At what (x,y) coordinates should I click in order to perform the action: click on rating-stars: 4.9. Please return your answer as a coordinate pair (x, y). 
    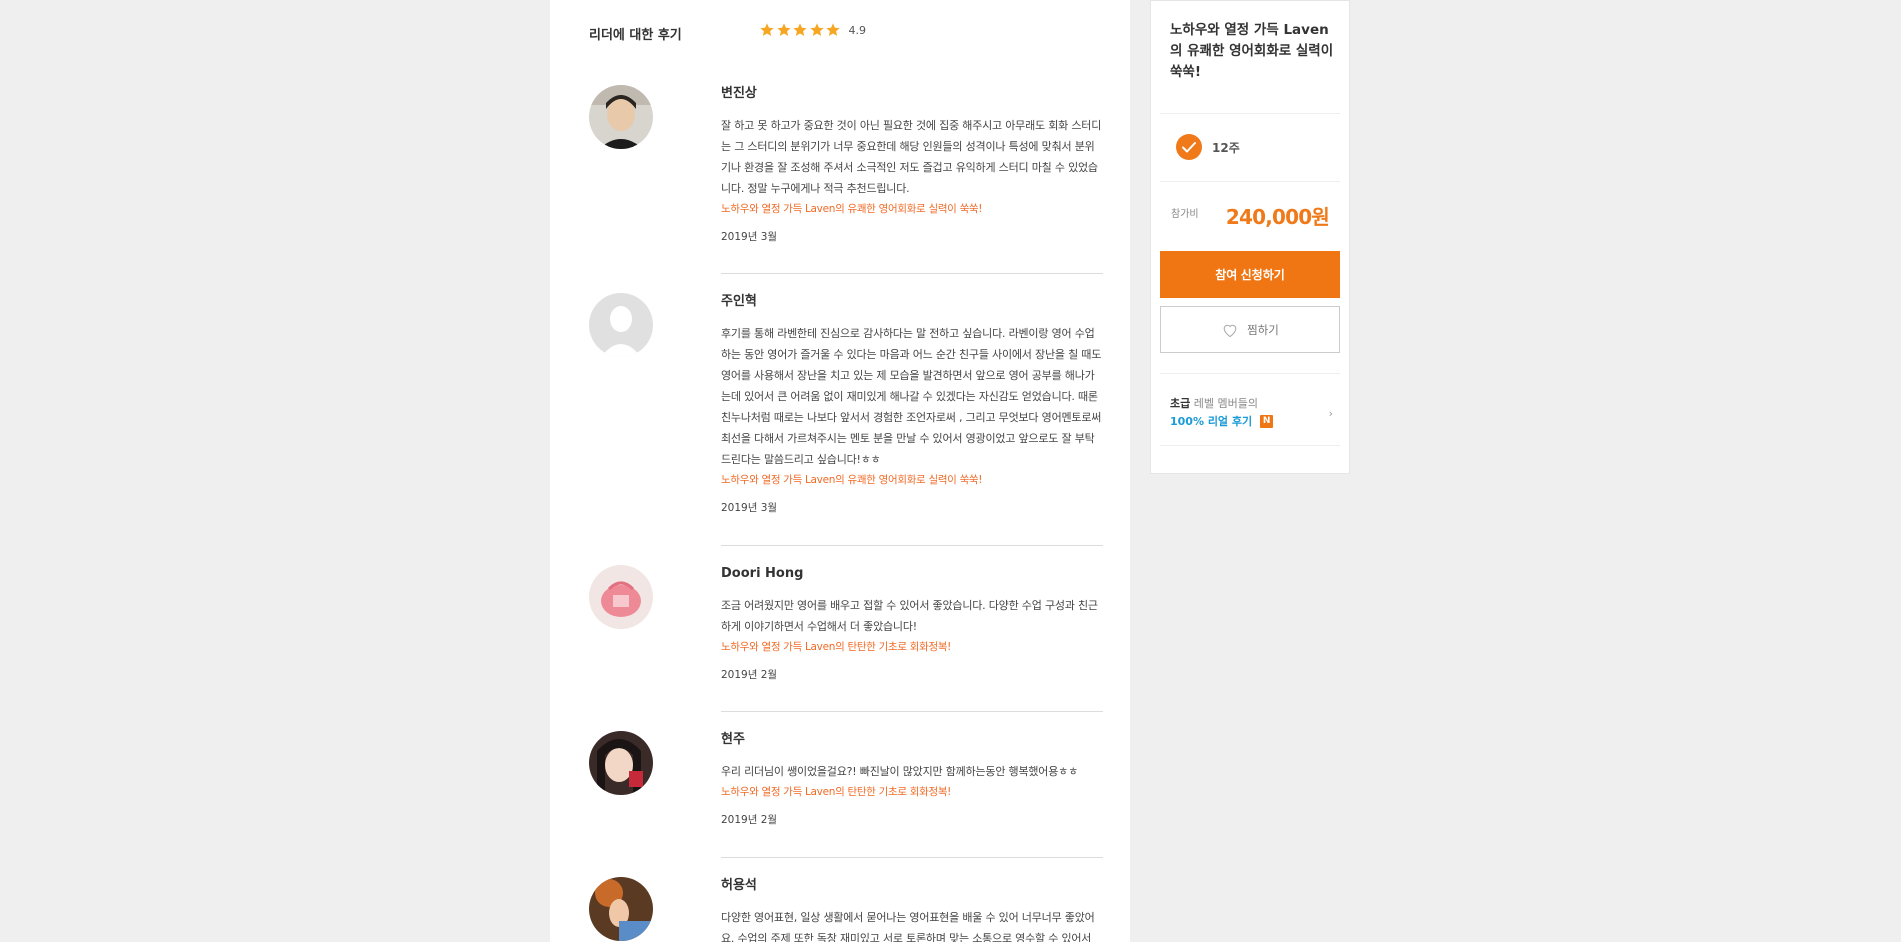
    Looking at the image, I should click on (812, 30).